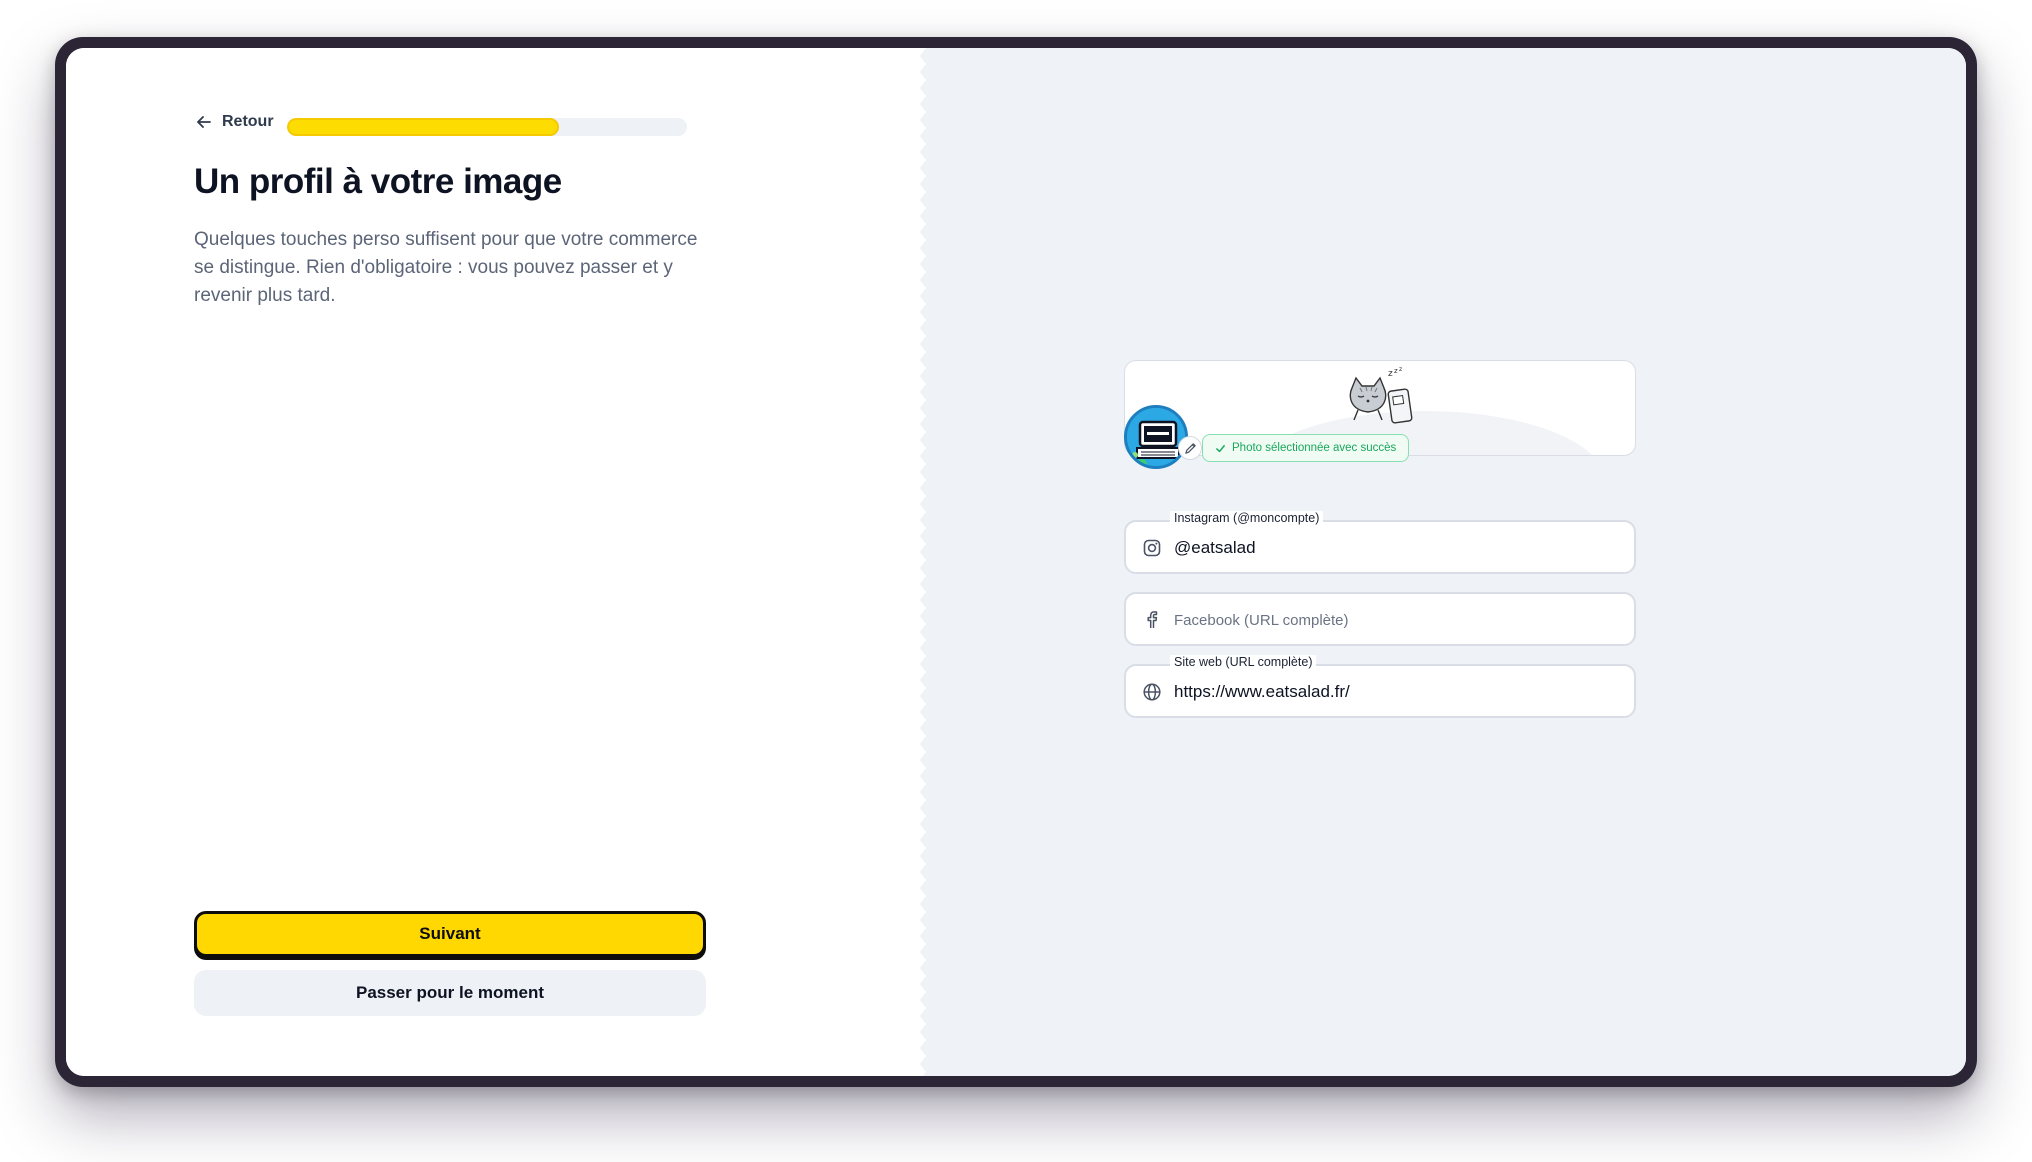 Image resolution: width=2032 pixels, height=1162 pixels. Describe the element at coordinates (1152, 619) in the screenshot. I see `facebook-icon` at that location.